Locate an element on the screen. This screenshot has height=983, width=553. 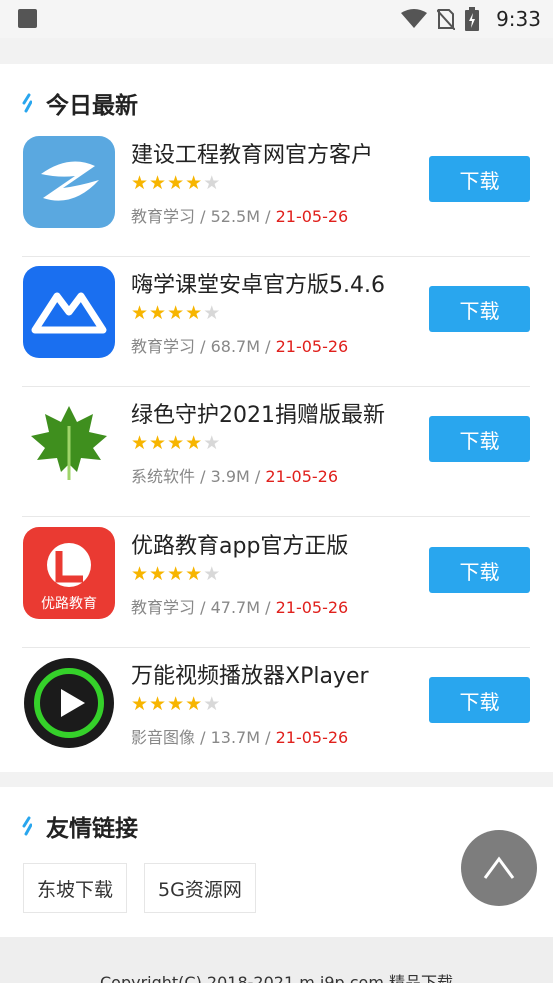
app-size: 13.7M is located at coordinates (235, 737).